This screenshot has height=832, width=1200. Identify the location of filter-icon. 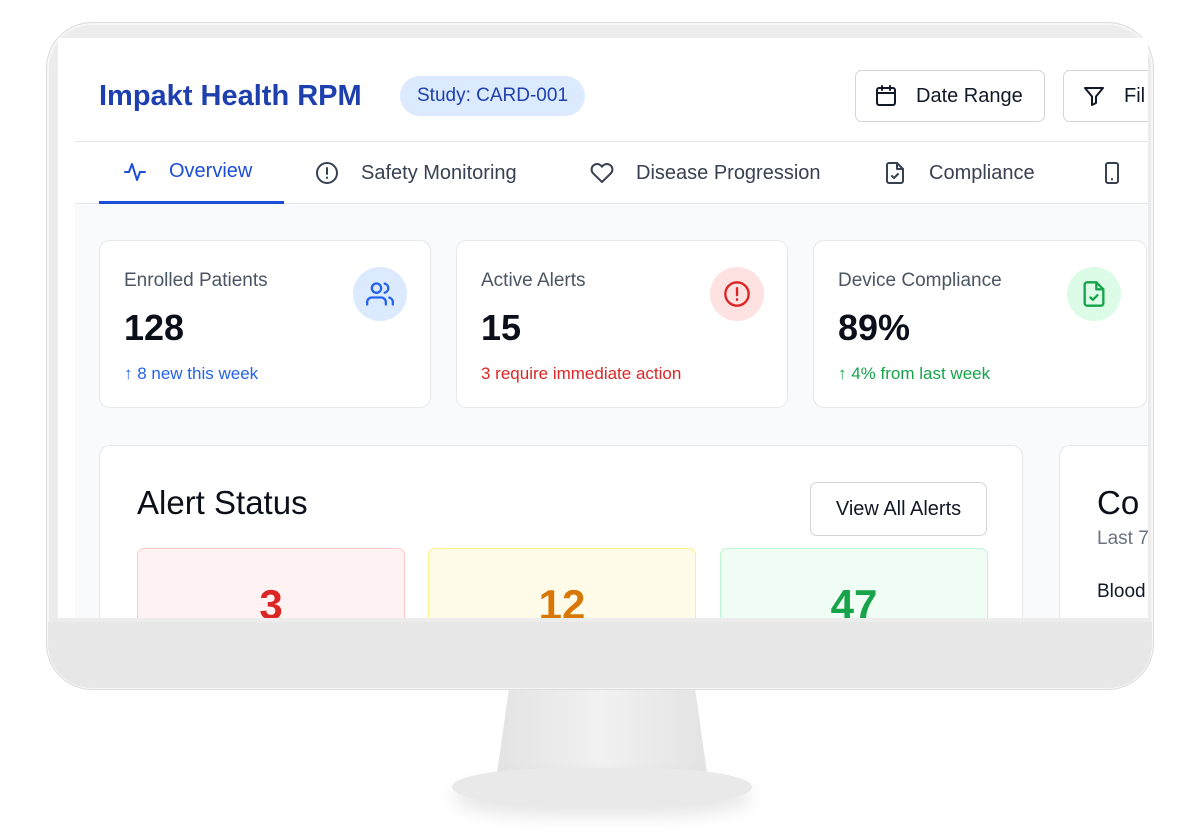
(1094, 96).